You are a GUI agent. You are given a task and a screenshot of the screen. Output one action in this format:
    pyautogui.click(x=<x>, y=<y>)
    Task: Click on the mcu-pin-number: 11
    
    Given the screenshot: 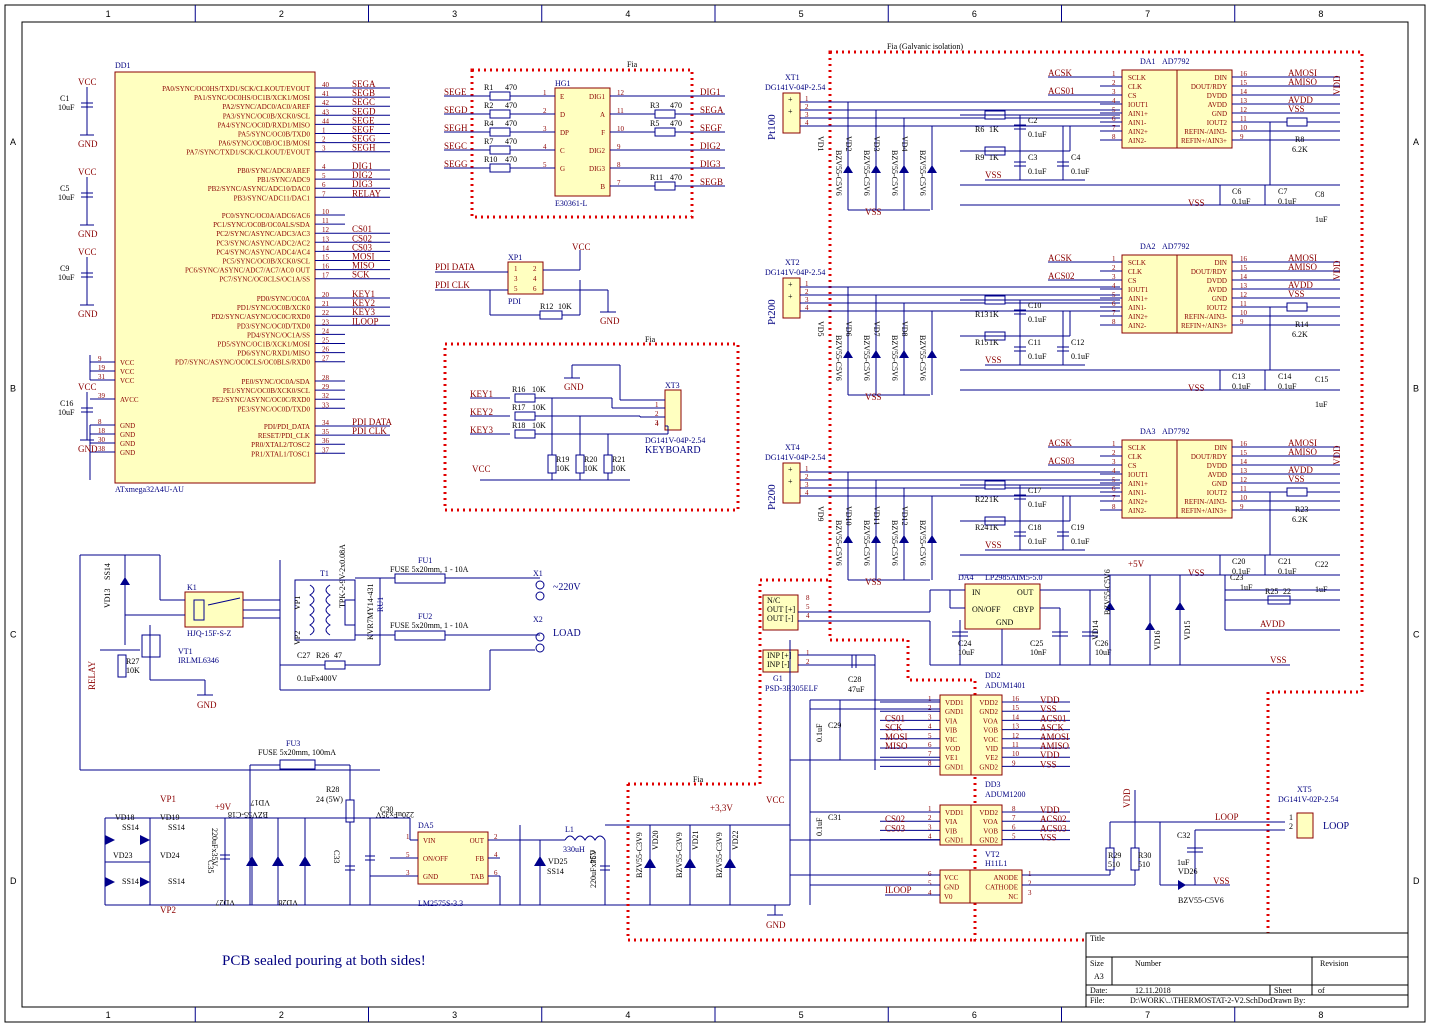 What is the action you would take?
    pyautogui.click(x=325, y=221)
    